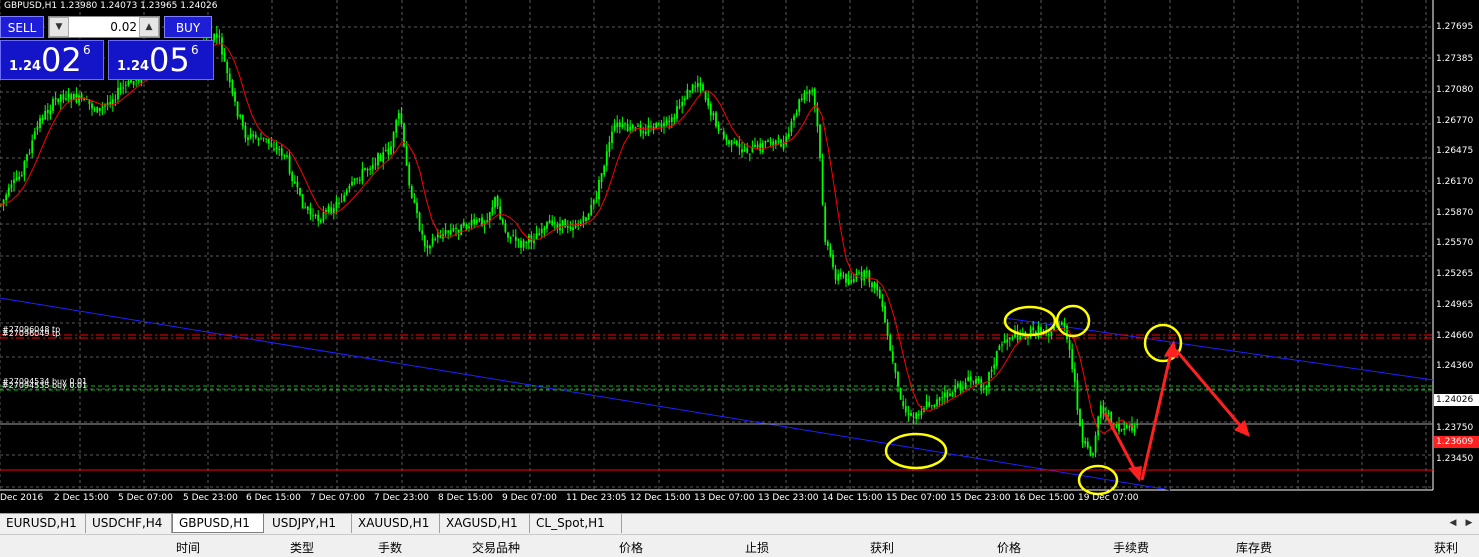 Image resolution: width=1479 pixels, height=557 pixels. Describe the element at coordinates (195, 50) in the screenshot. I see `buy-quote-fraction: 6` at that location.